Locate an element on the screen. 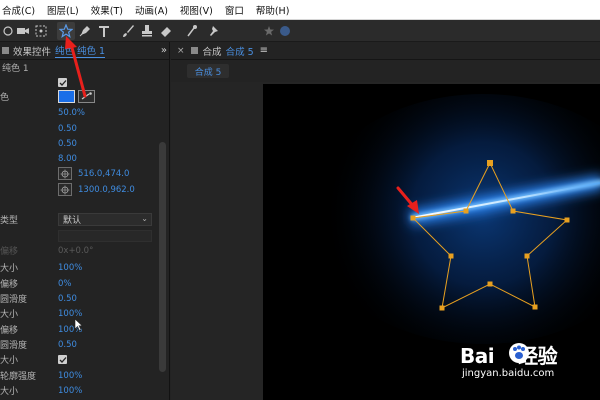 This screenshot has width=600, height=400. star-shape-tool is located at coordinates (66, 31).